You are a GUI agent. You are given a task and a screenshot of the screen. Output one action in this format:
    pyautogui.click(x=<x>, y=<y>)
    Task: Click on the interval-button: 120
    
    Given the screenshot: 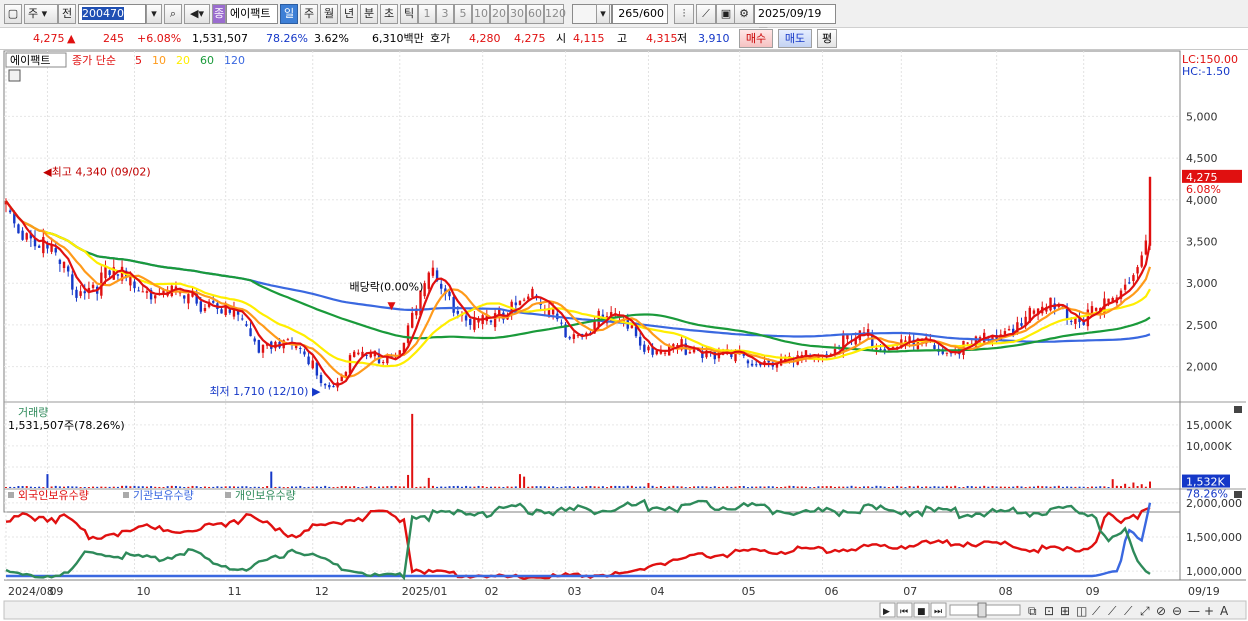 What is the action you would take?
    pyautogui.click(x=555, y=14)
    